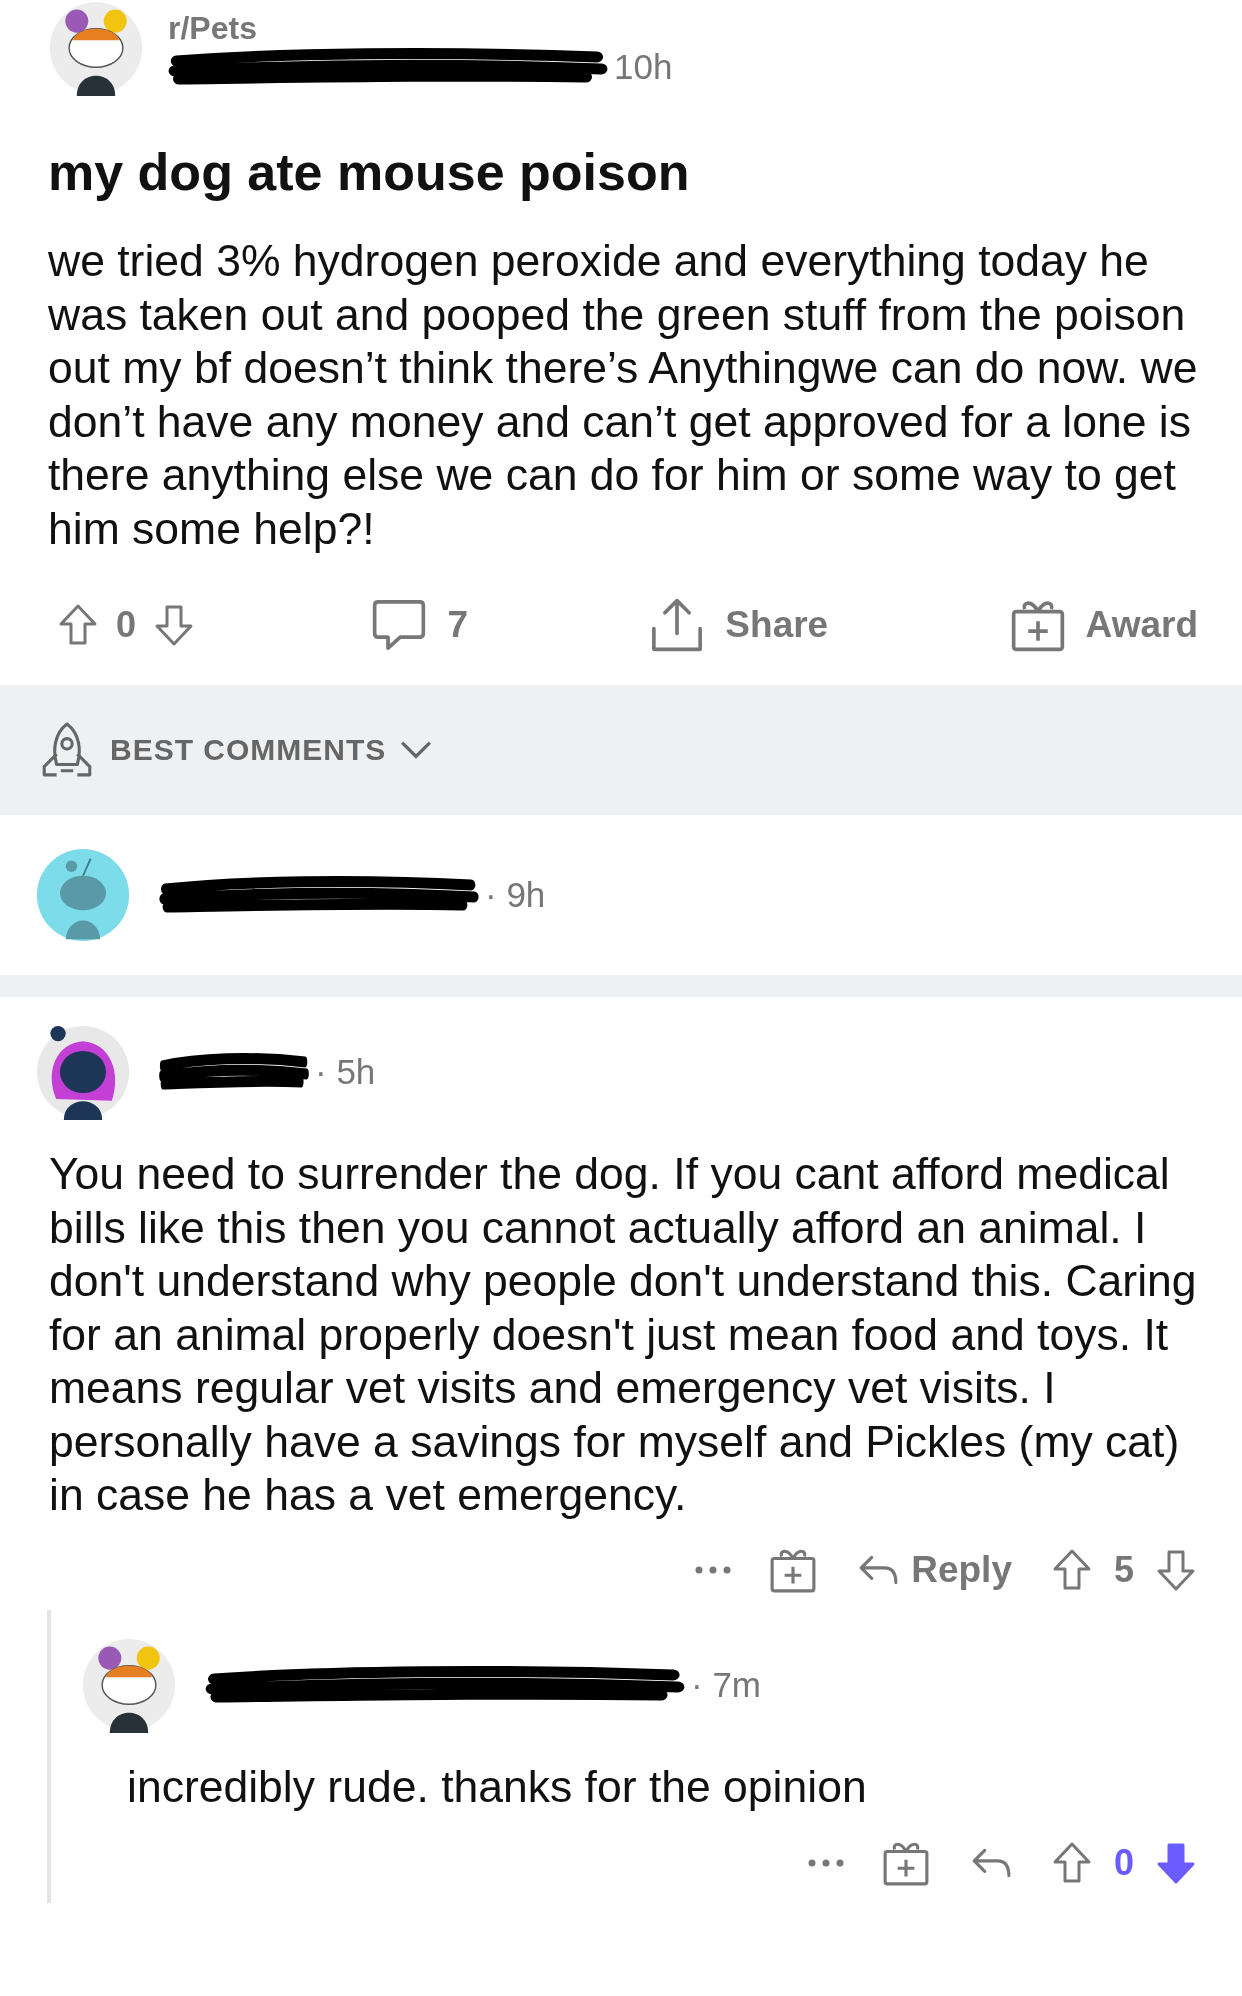 The width and height of the screenshot is (1242, 1996). Describe the element at coordinates (726, 1684) in the screenshot. I see `comment-age: · 7m` at that location.